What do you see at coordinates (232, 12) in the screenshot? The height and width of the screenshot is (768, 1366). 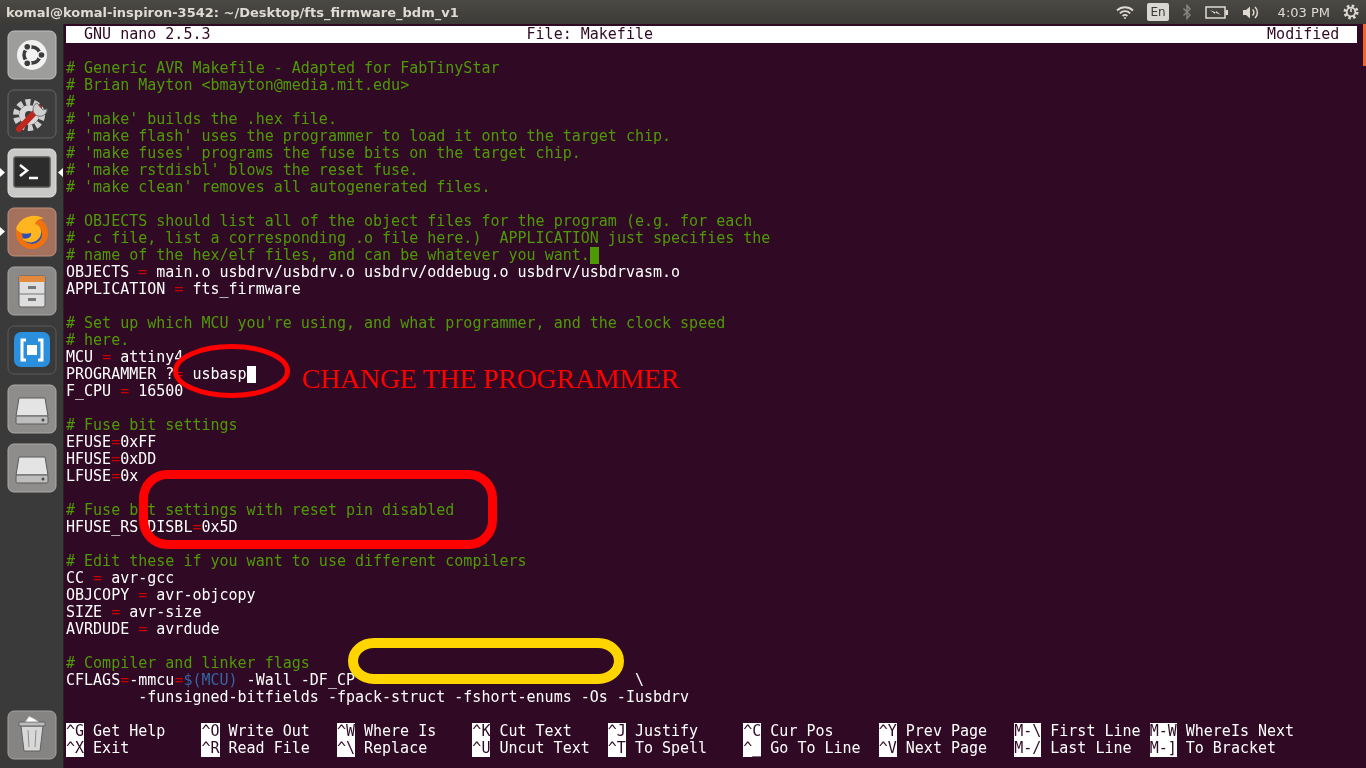 I see `window-title: komal@komal-inspiron-3542: ~/Desktop/fts_firmware_bdm_v1` at bounding box center [232, 12].